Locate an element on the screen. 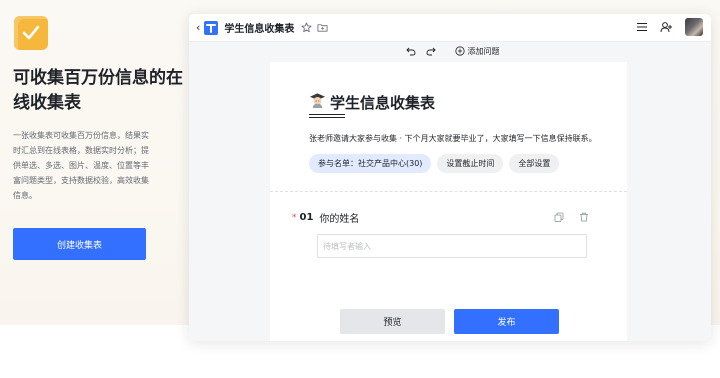 The image size is (720, 378). checkmark-icon is located at coordinates (31, 32).